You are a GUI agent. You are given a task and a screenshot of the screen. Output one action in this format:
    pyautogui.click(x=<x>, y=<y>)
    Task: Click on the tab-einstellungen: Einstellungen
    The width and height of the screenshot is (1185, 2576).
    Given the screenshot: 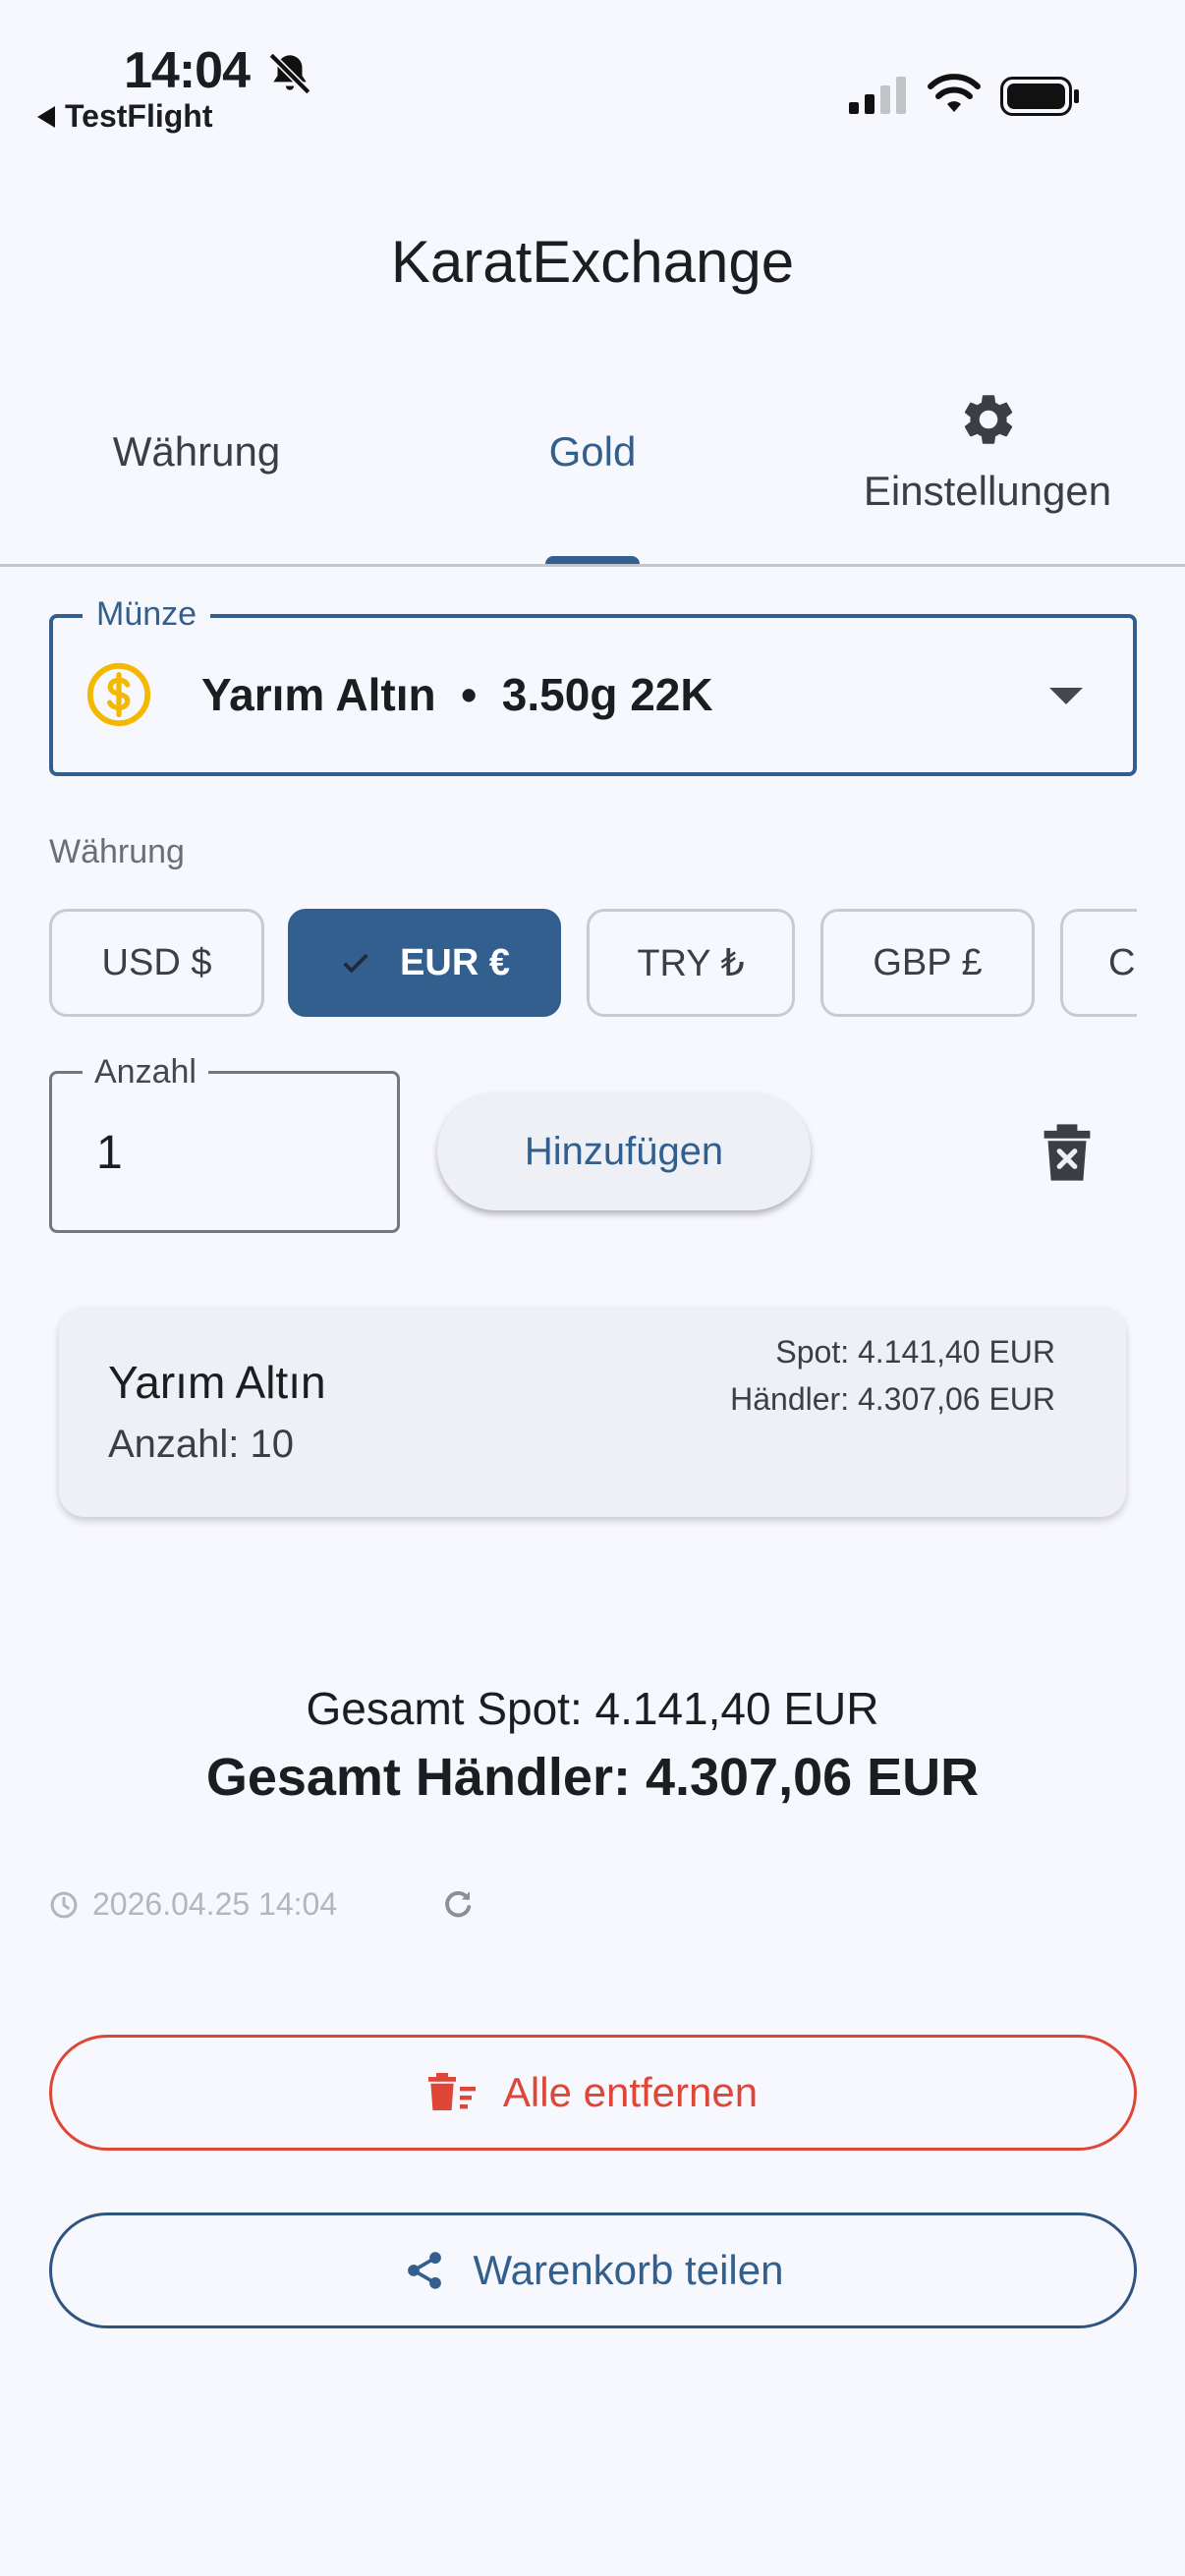 What is the action you would take?
    pyautogui.click(x=988, y=491)
    